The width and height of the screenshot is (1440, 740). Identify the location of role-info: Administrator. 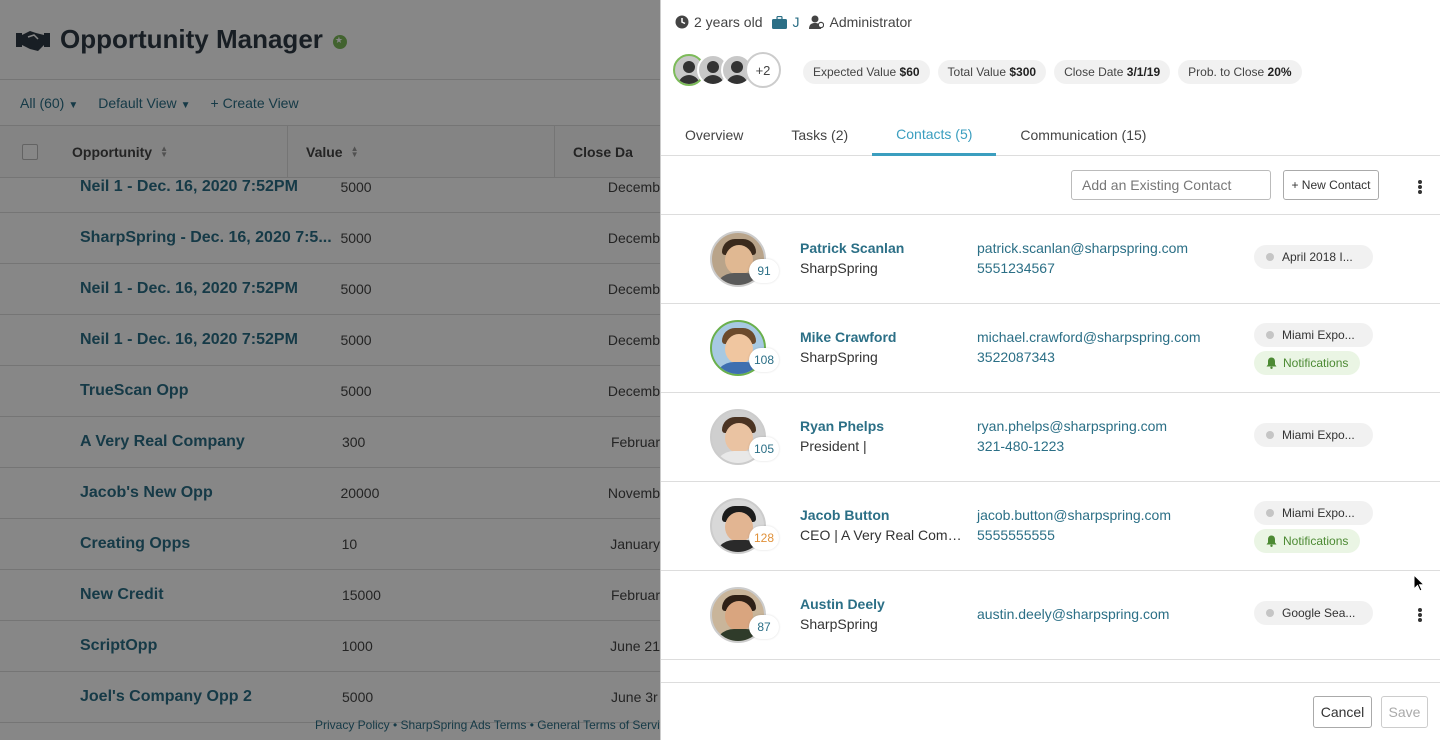
(860, 22).